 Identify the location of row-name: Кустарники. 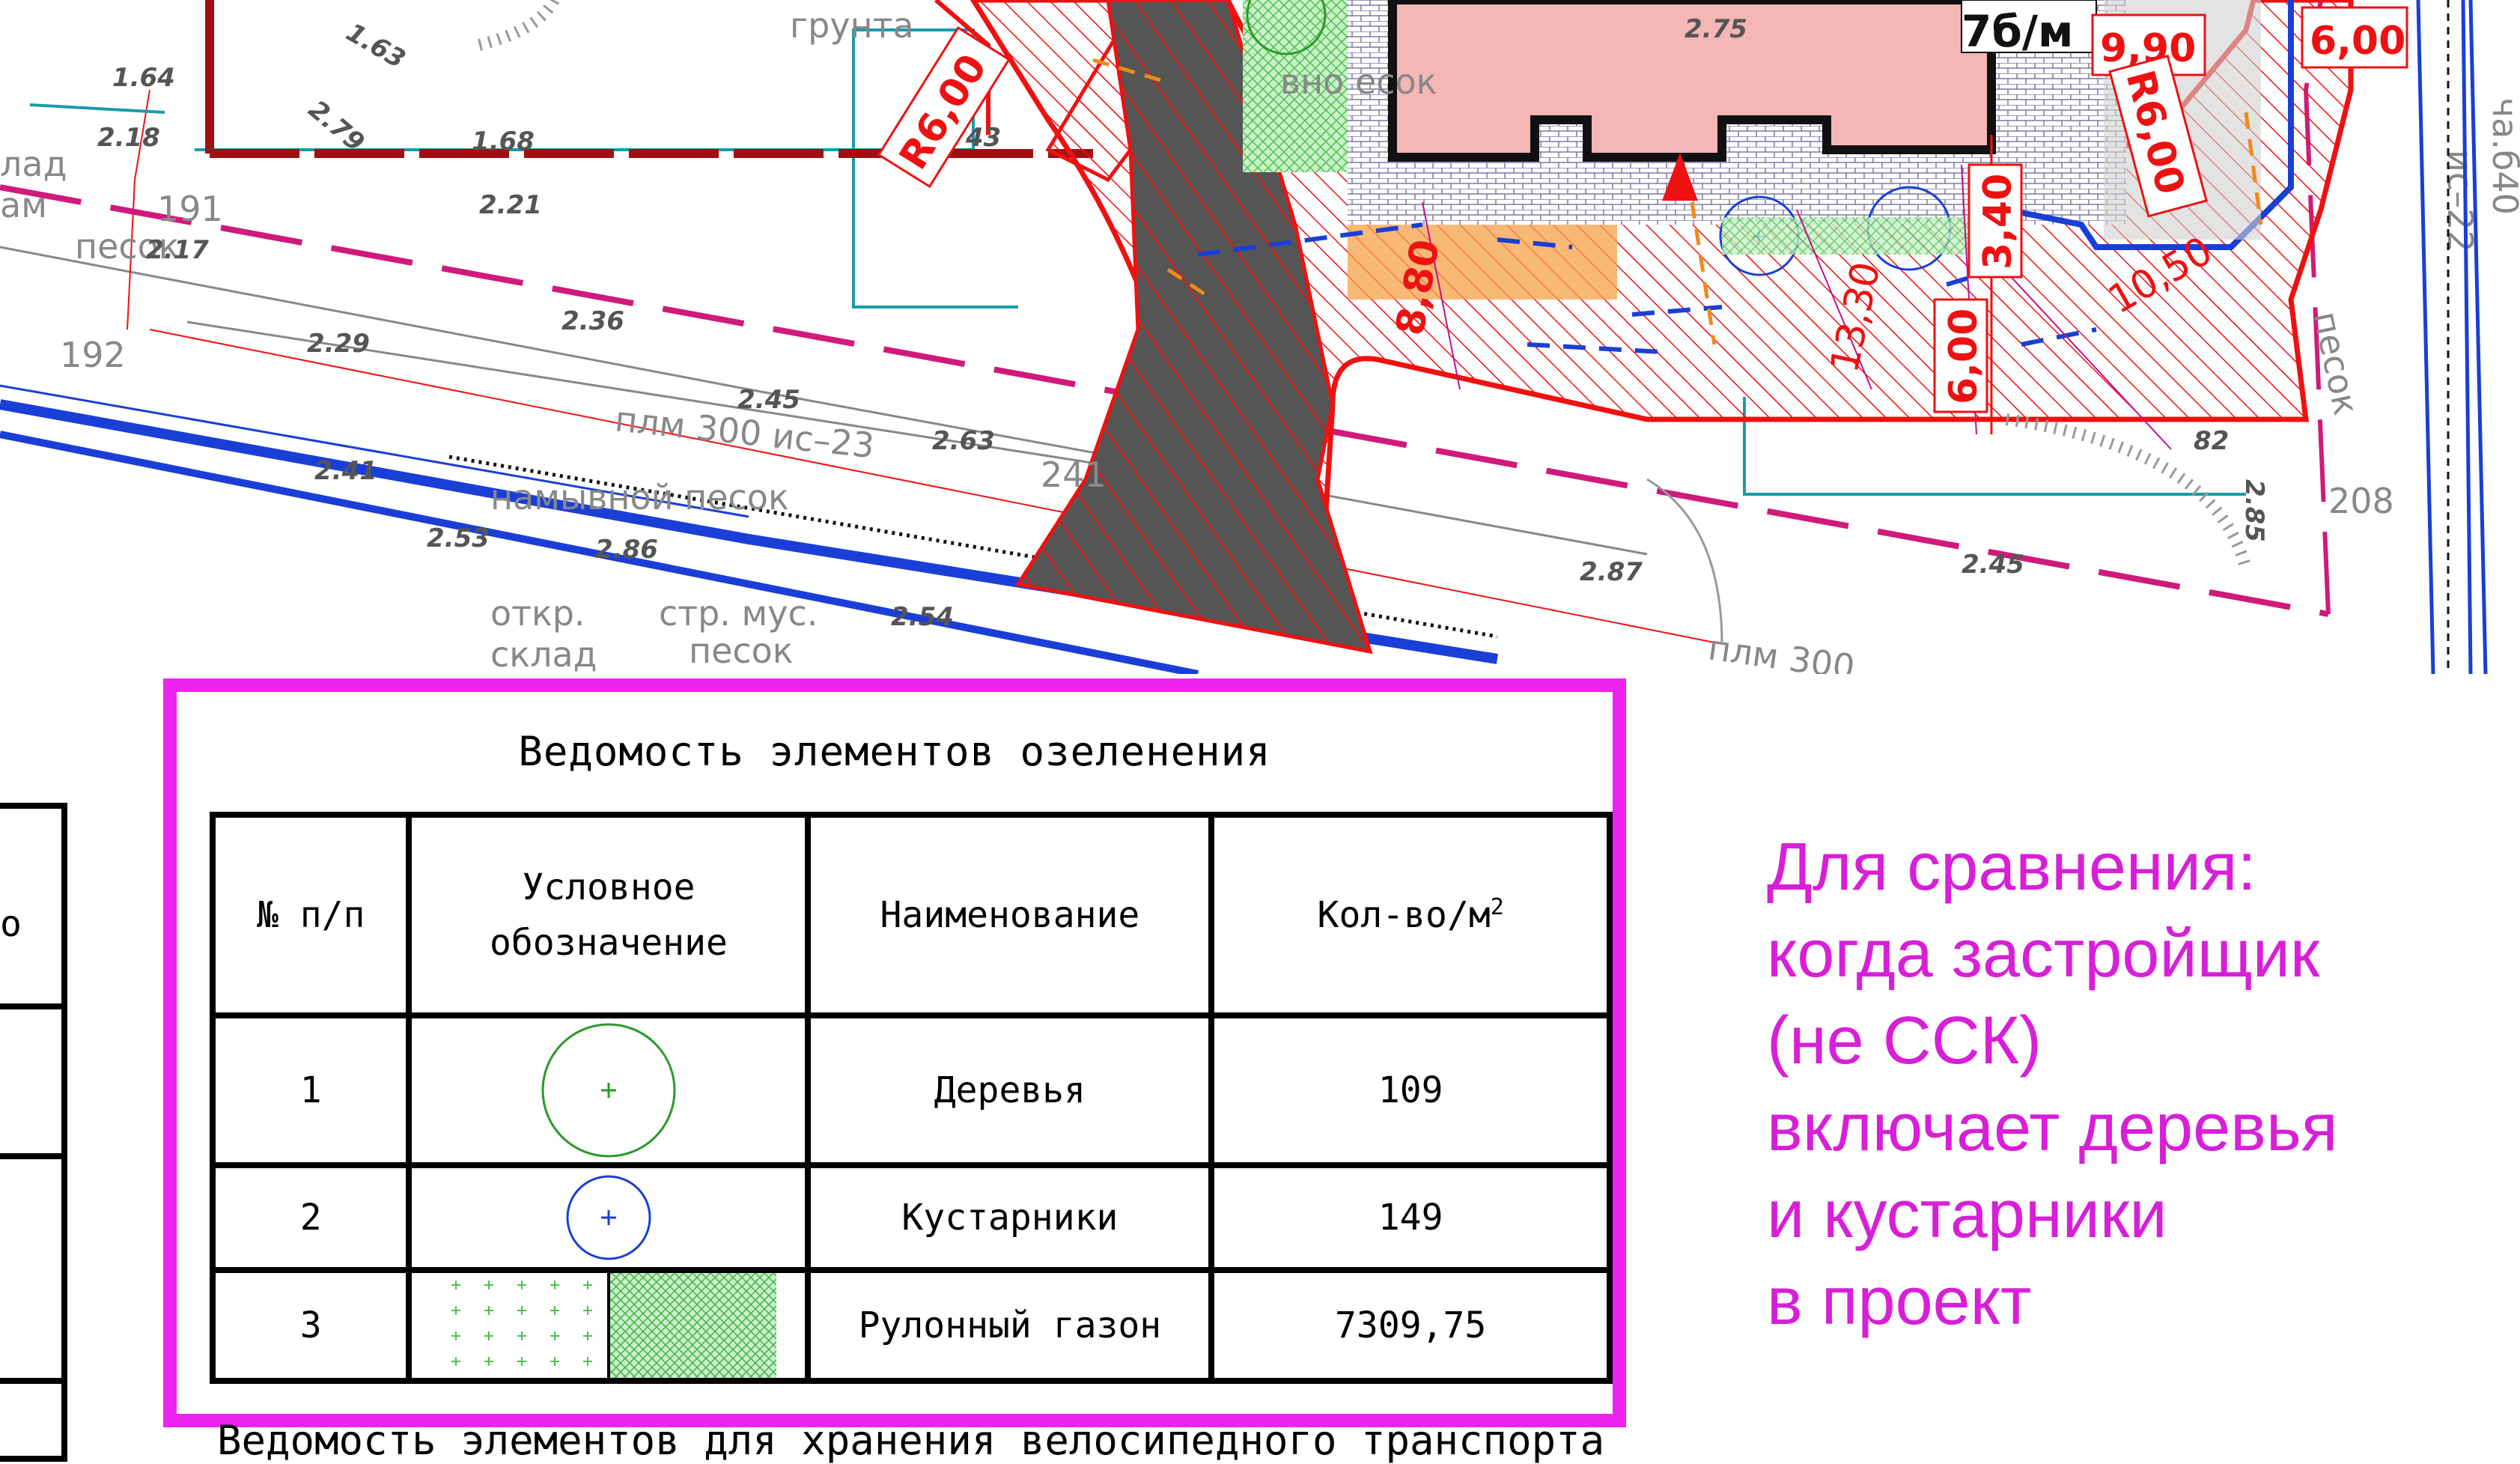
(1010, 1217).